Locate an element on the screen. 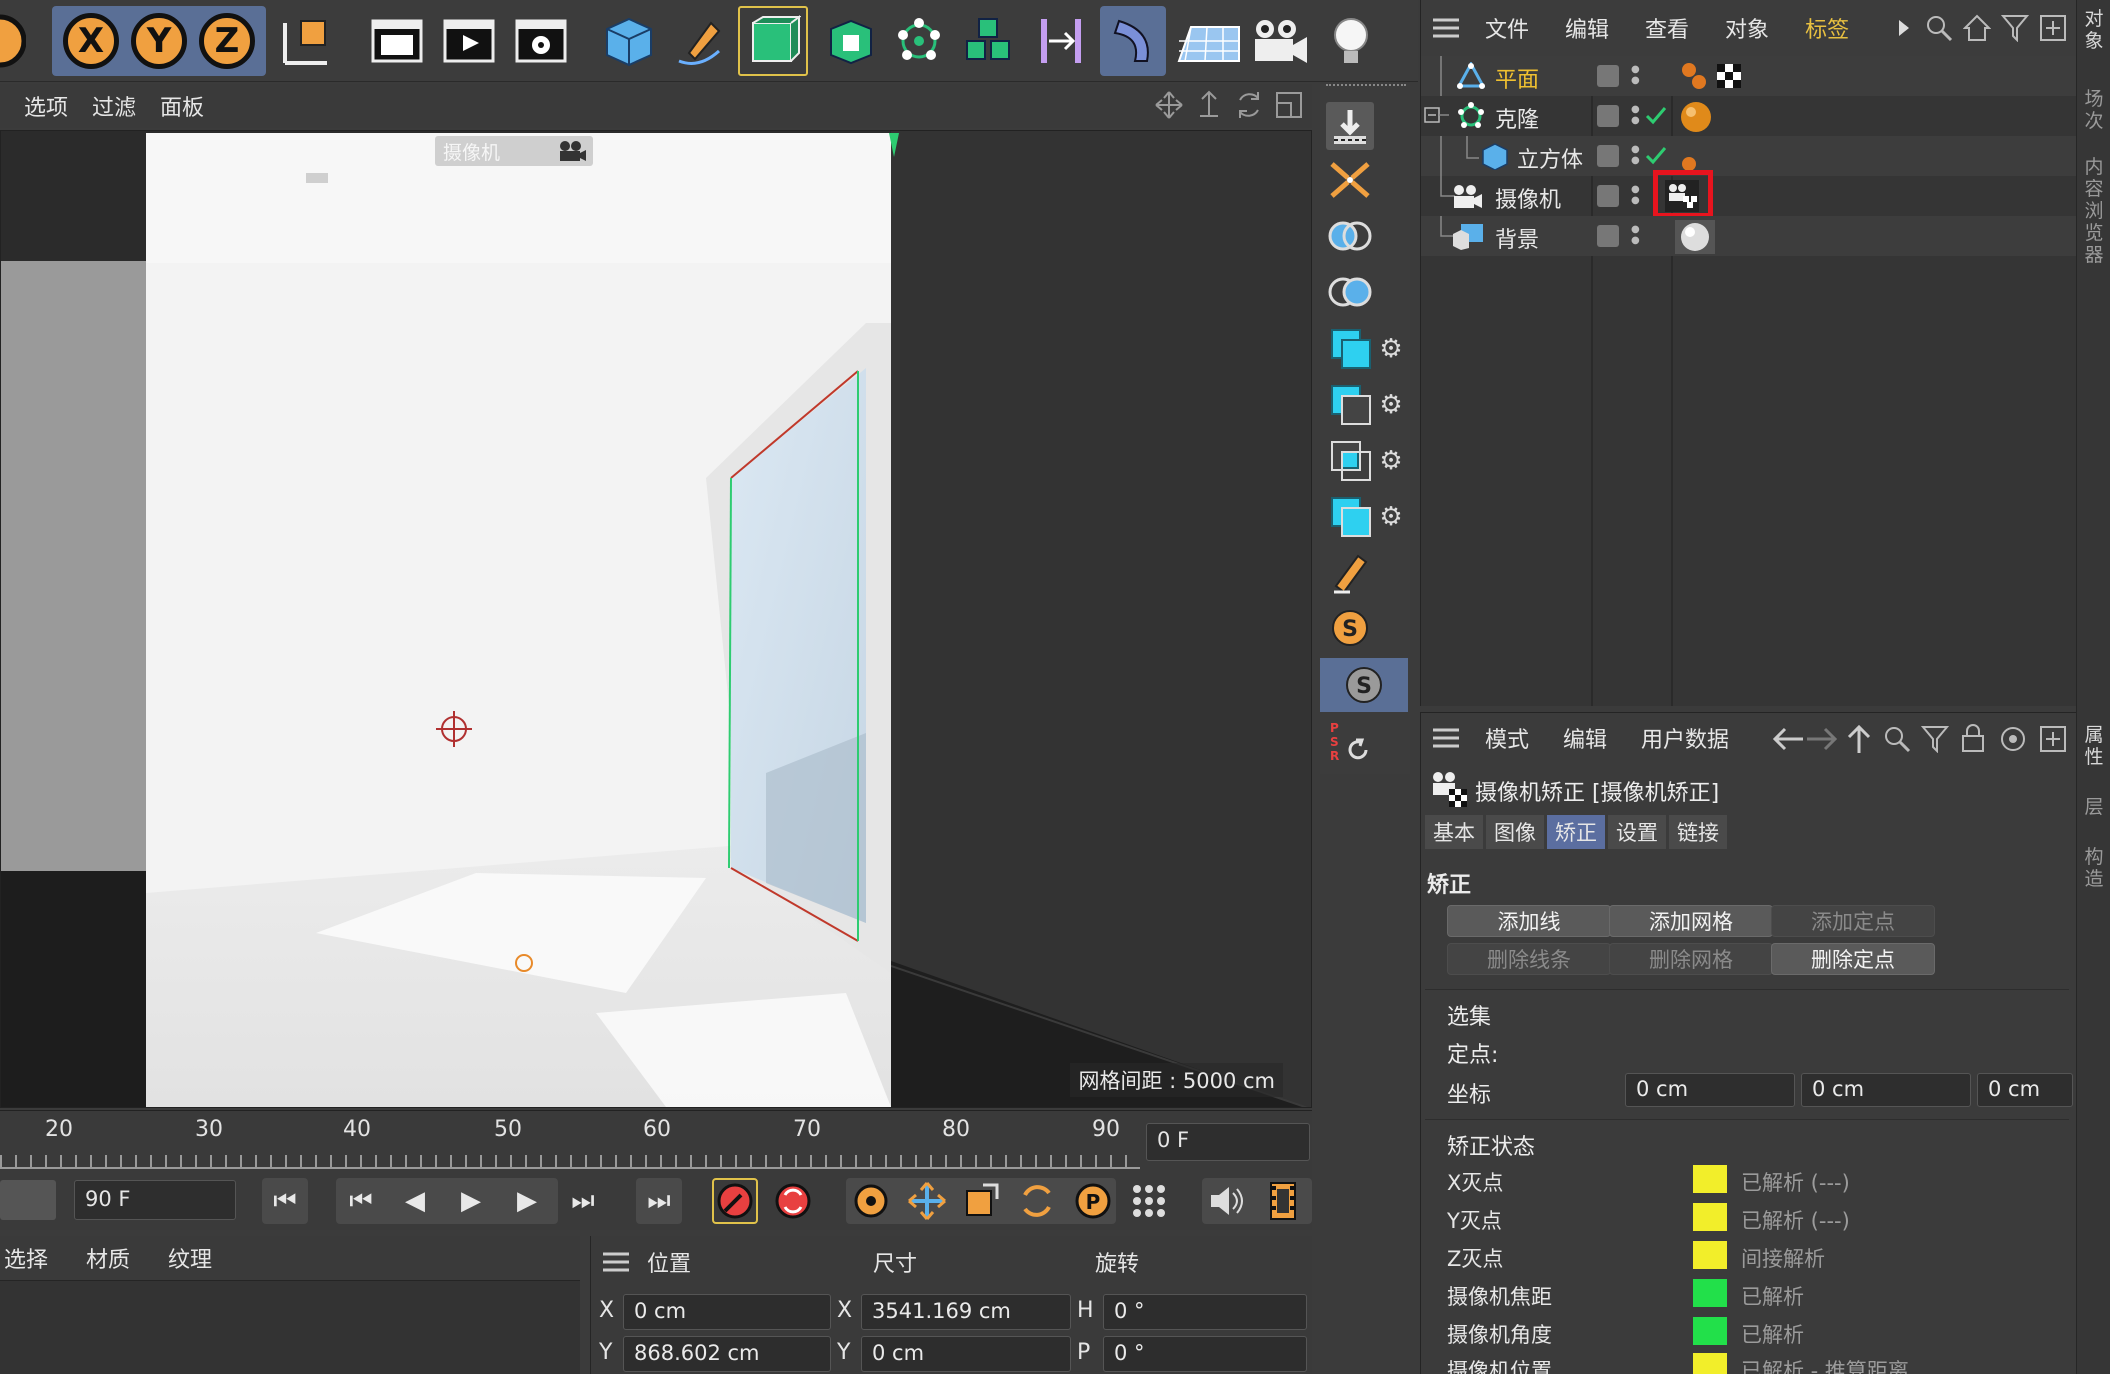  rot-h-field: 0 ° is located at coordinates (1205, 1312).